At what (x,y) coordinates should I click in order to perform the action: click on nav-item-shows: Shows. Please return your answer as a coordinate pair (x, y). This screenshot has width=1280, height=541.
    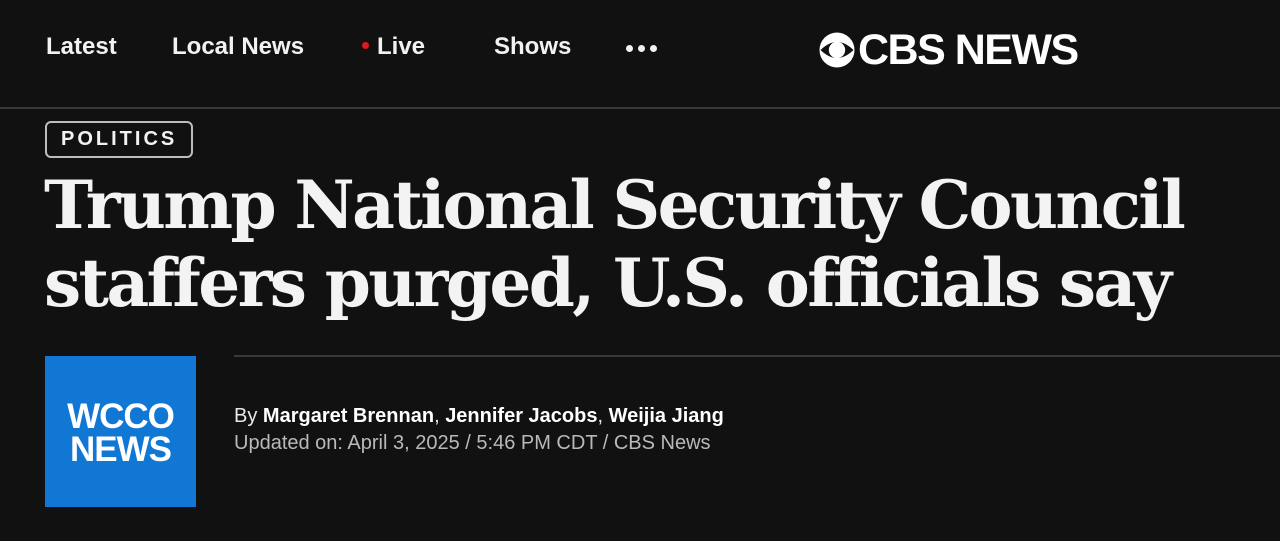
    Looking at the image, I should click on (532, 47).